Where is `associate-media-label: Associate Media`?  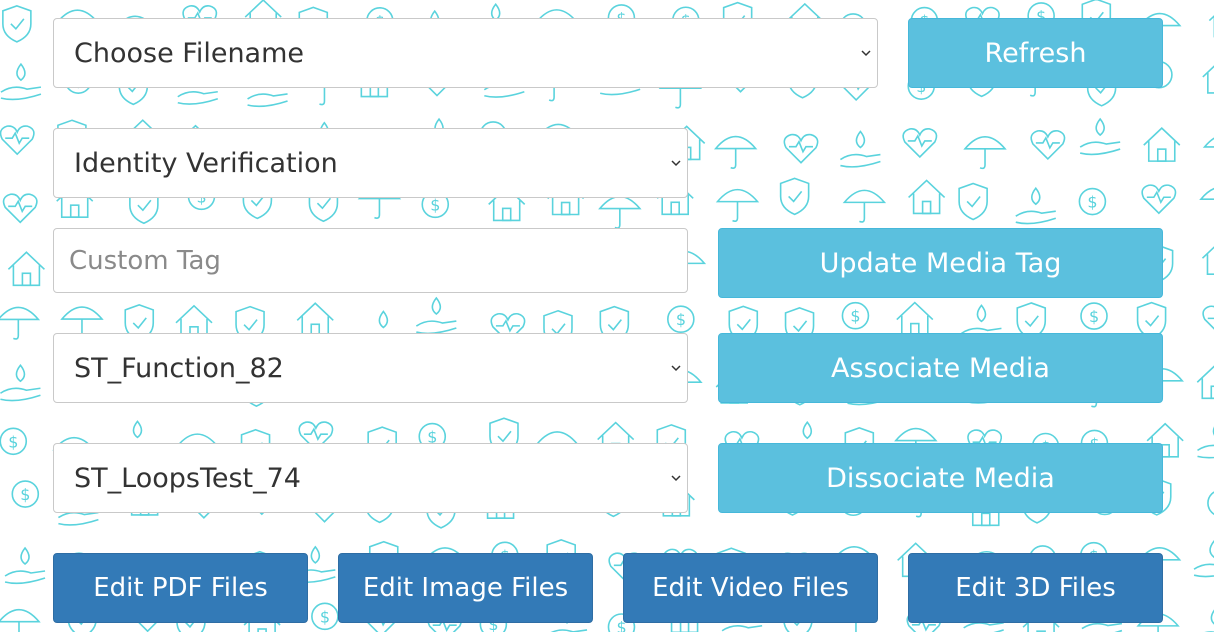
associate-media-label: Associate Media is located at coordinates (940, 368).